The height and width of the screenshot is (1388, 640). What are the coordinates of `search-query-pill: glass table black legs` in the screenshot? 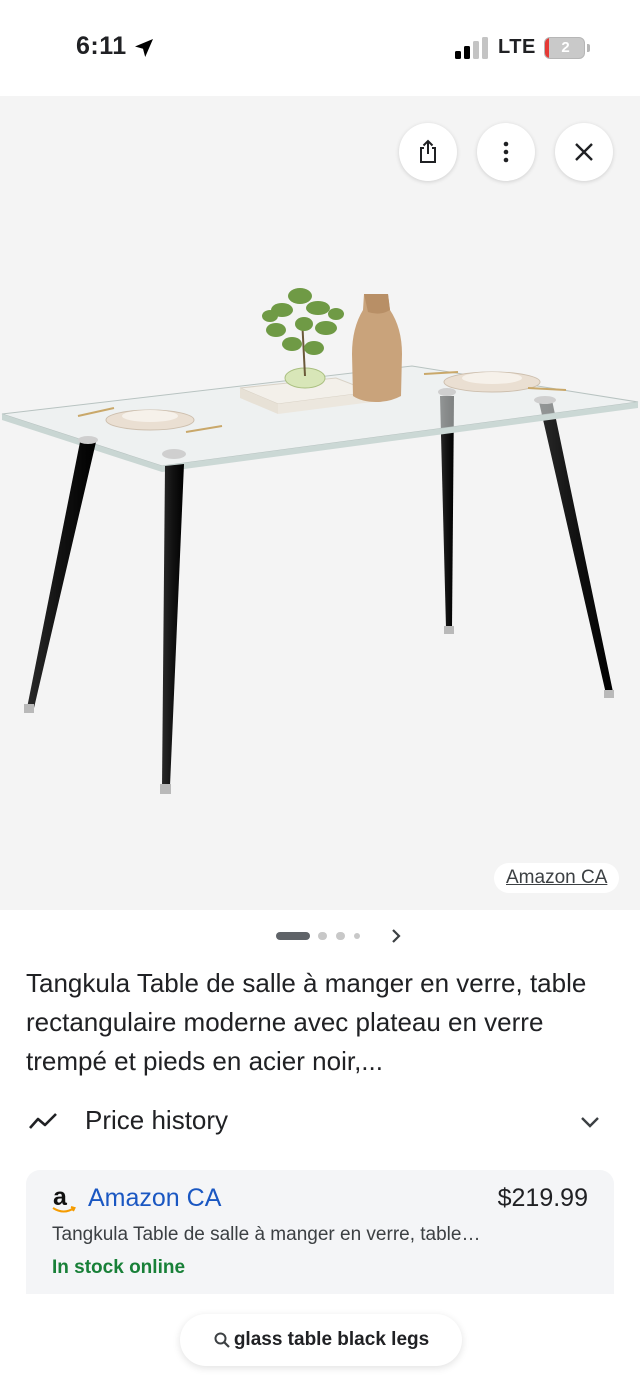 It's located at (321, 1340).